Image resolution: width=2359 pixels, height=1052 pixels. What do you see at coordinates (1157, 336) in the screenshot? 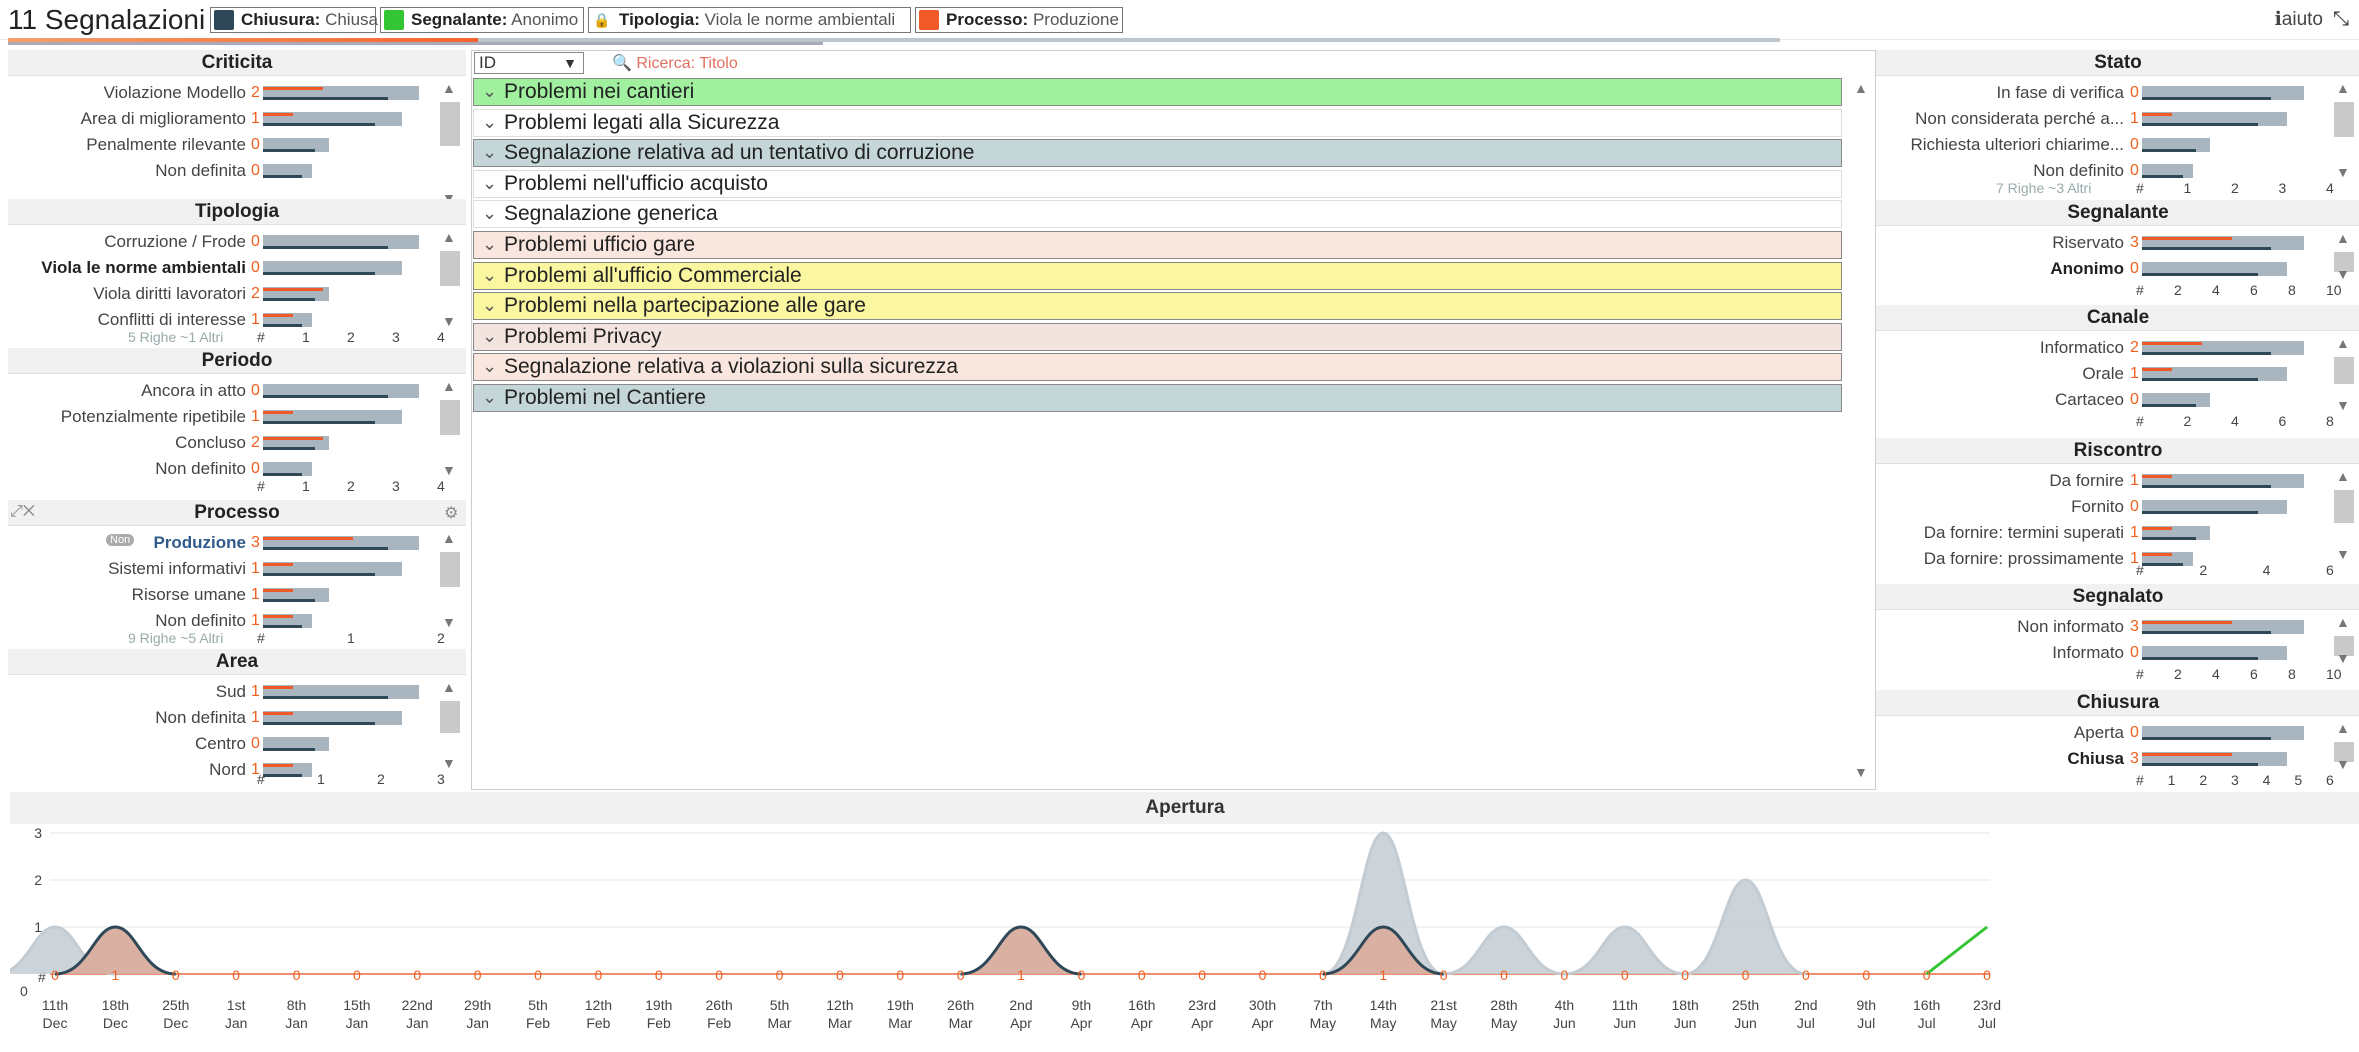
I see `group-row: ⌄ Problemi Privacy` at bounding box center [1157, 336].